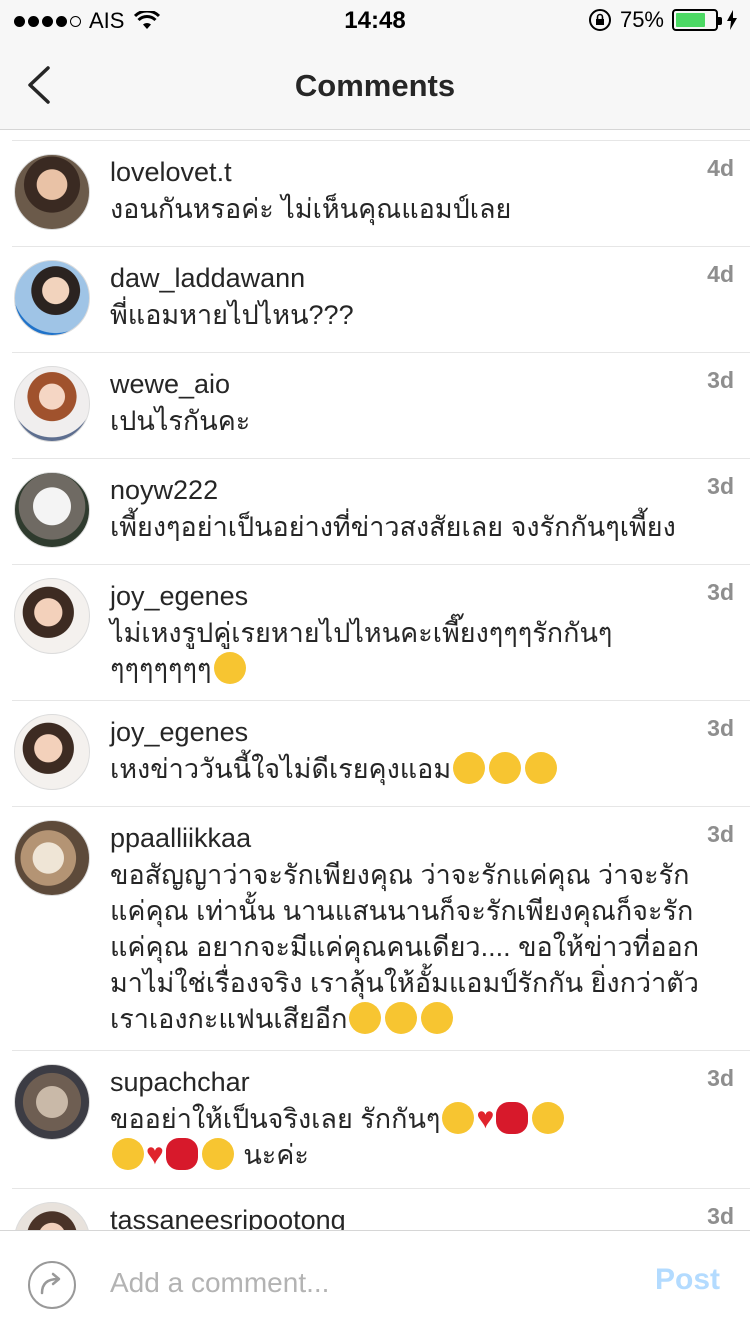 This screenshot has width=750, height=1334. Describe the element at coordinates (410, 1082) in the screenshot. I see `comment-username: supachchar` at that location.